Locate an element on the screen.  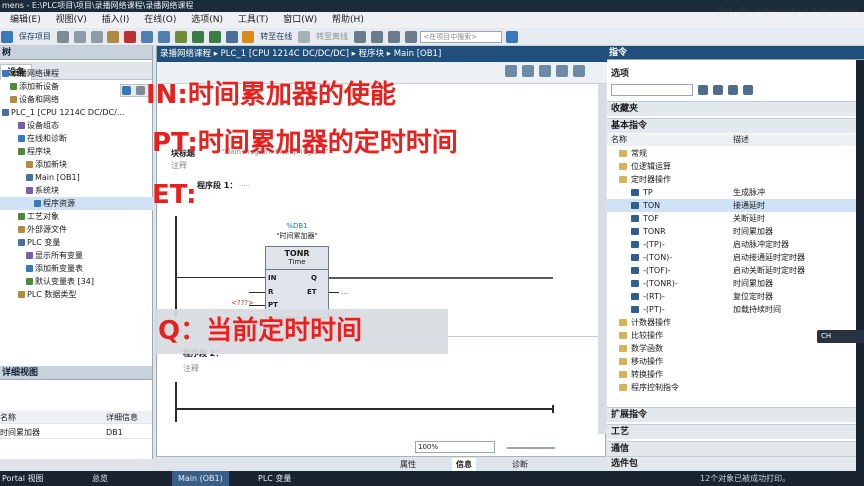
menu-window: 窗口(W) is located at coordinates (300, 20).